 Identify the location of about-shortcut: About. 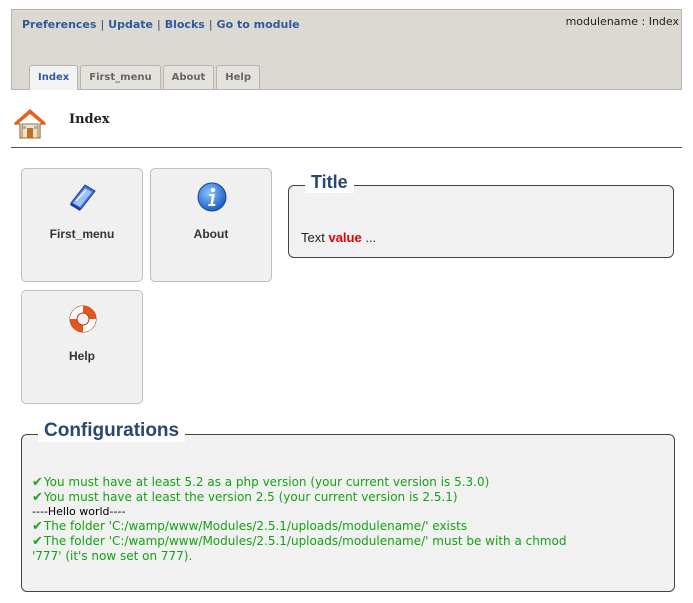
(211, 225).